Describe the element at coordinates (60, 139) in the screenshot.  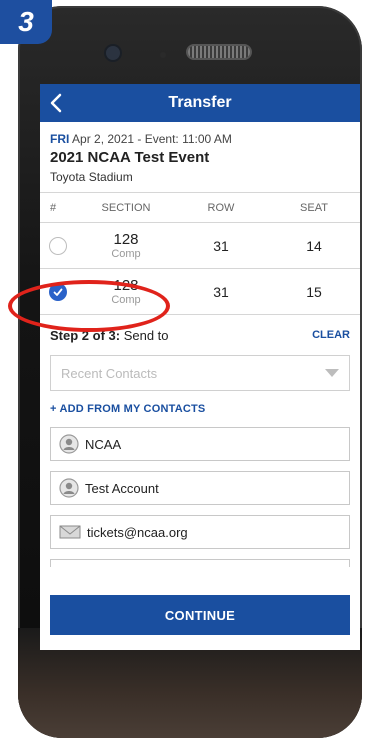
I see `event-day: FRI` at that location.